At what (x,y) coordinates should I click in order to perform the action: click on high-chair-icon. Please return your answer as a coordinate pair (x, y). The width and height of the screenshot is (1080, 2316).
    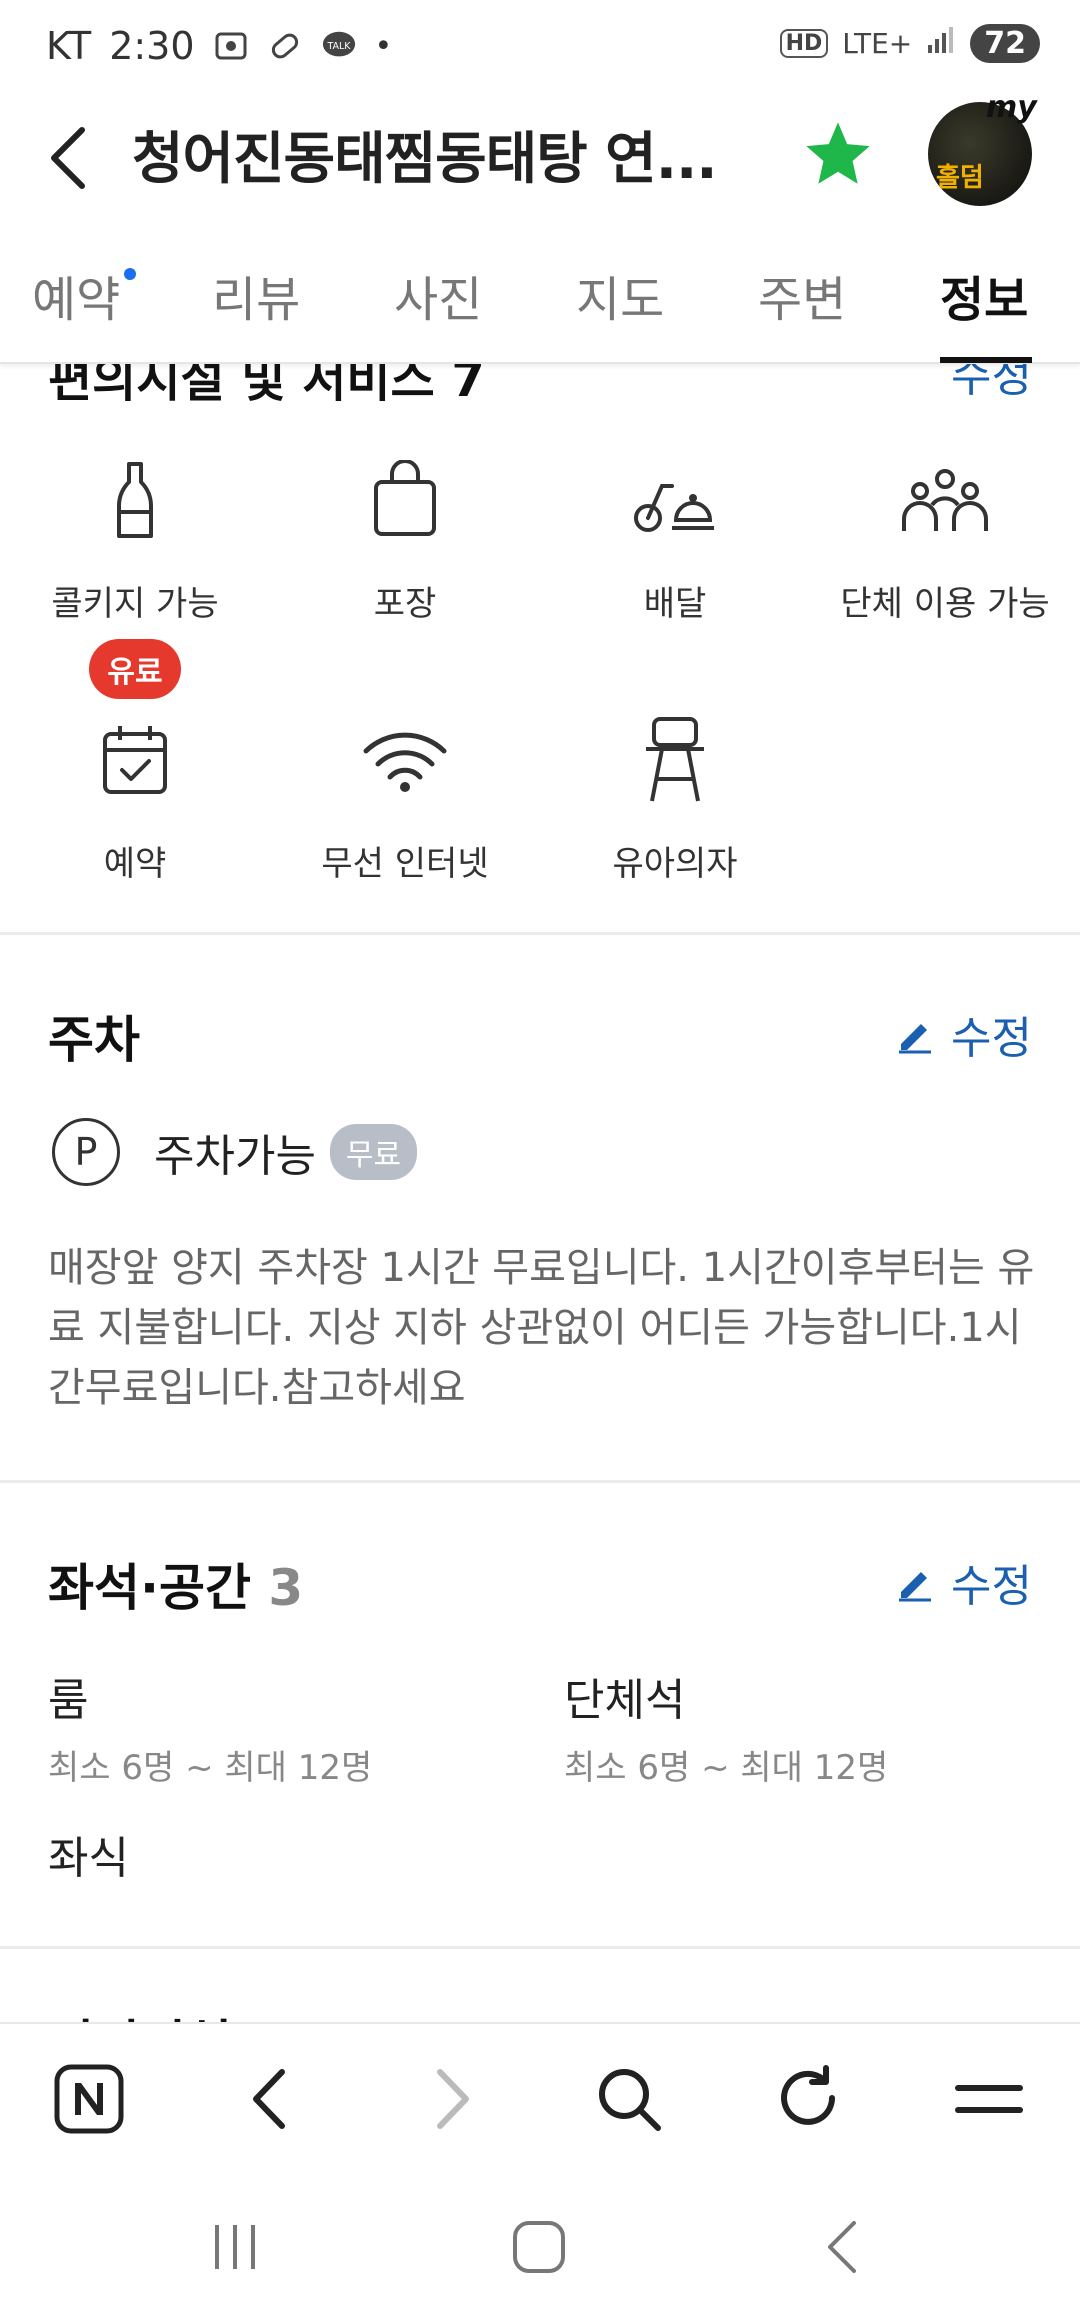
    Looking at the image, I should click on (675, 760).